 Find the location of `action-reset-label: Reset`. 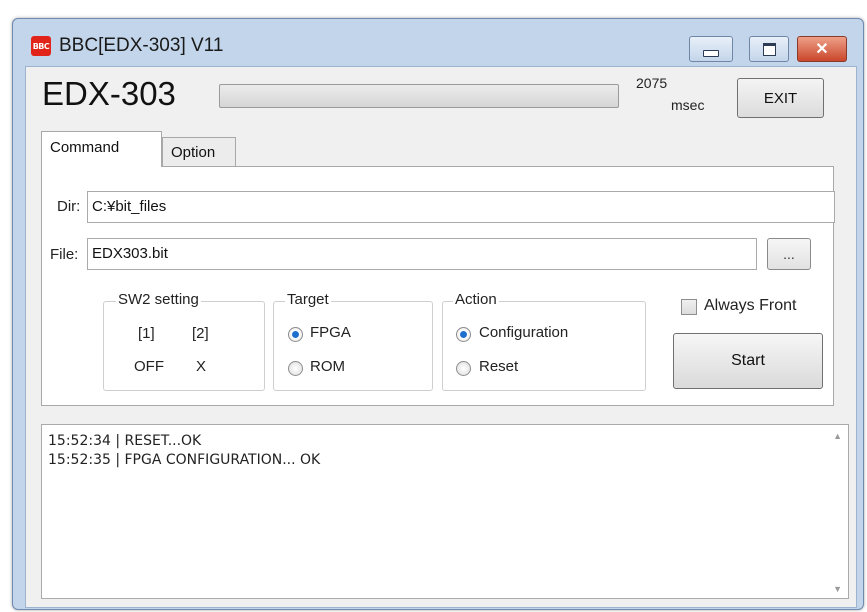

action-reset-label: Reset is located at coordinates (499, 366).